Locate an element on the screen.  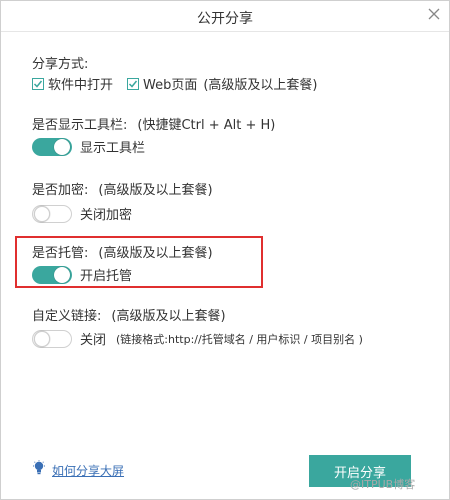
encrypt-label-text: 是否加密: is located at coordinates (60, 190).